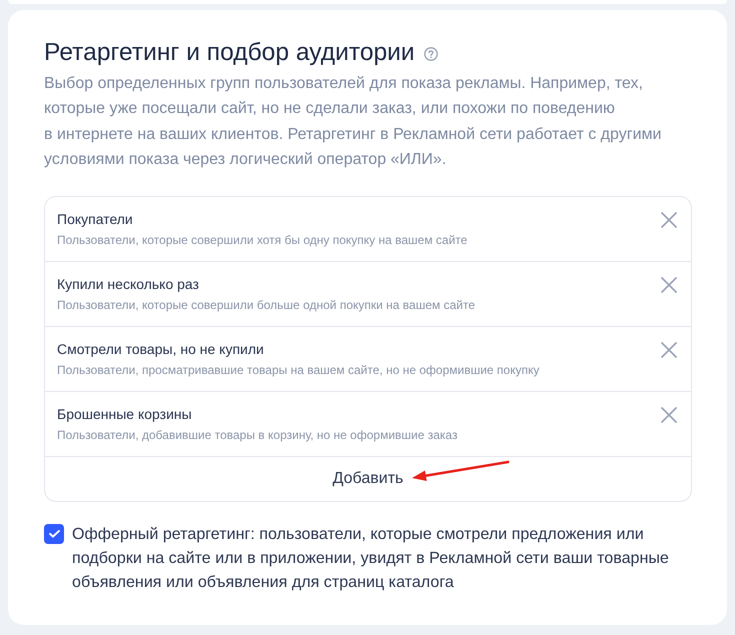 The width and height of the screenshot is (735, 635). What do you see at coordinates (128, 284) in the screenshot?
I see `audience-name: Купили несколько раз` at bounding box center [128, 284].